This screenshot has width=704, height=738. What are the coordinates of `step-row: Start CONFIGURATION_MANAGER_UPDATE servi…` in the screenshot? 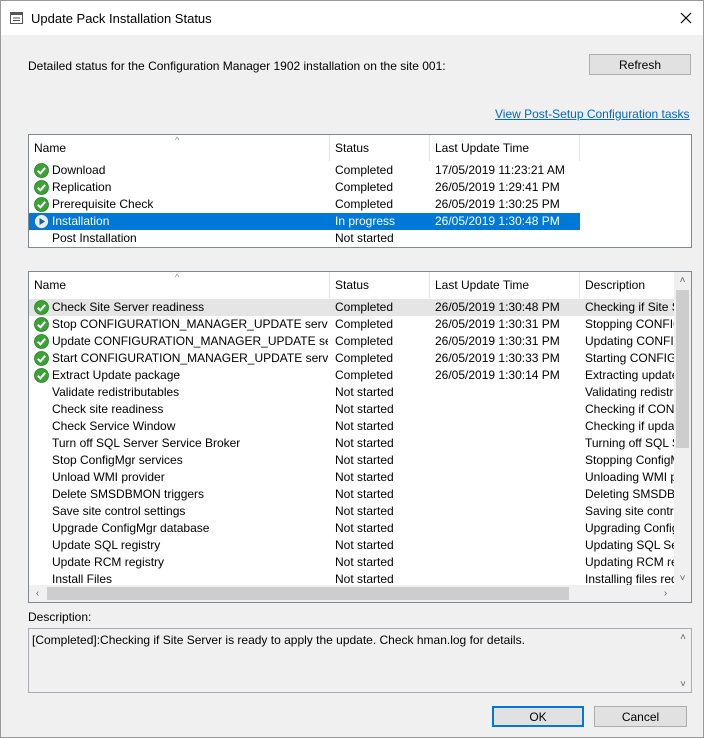 It's located at (352, 358).